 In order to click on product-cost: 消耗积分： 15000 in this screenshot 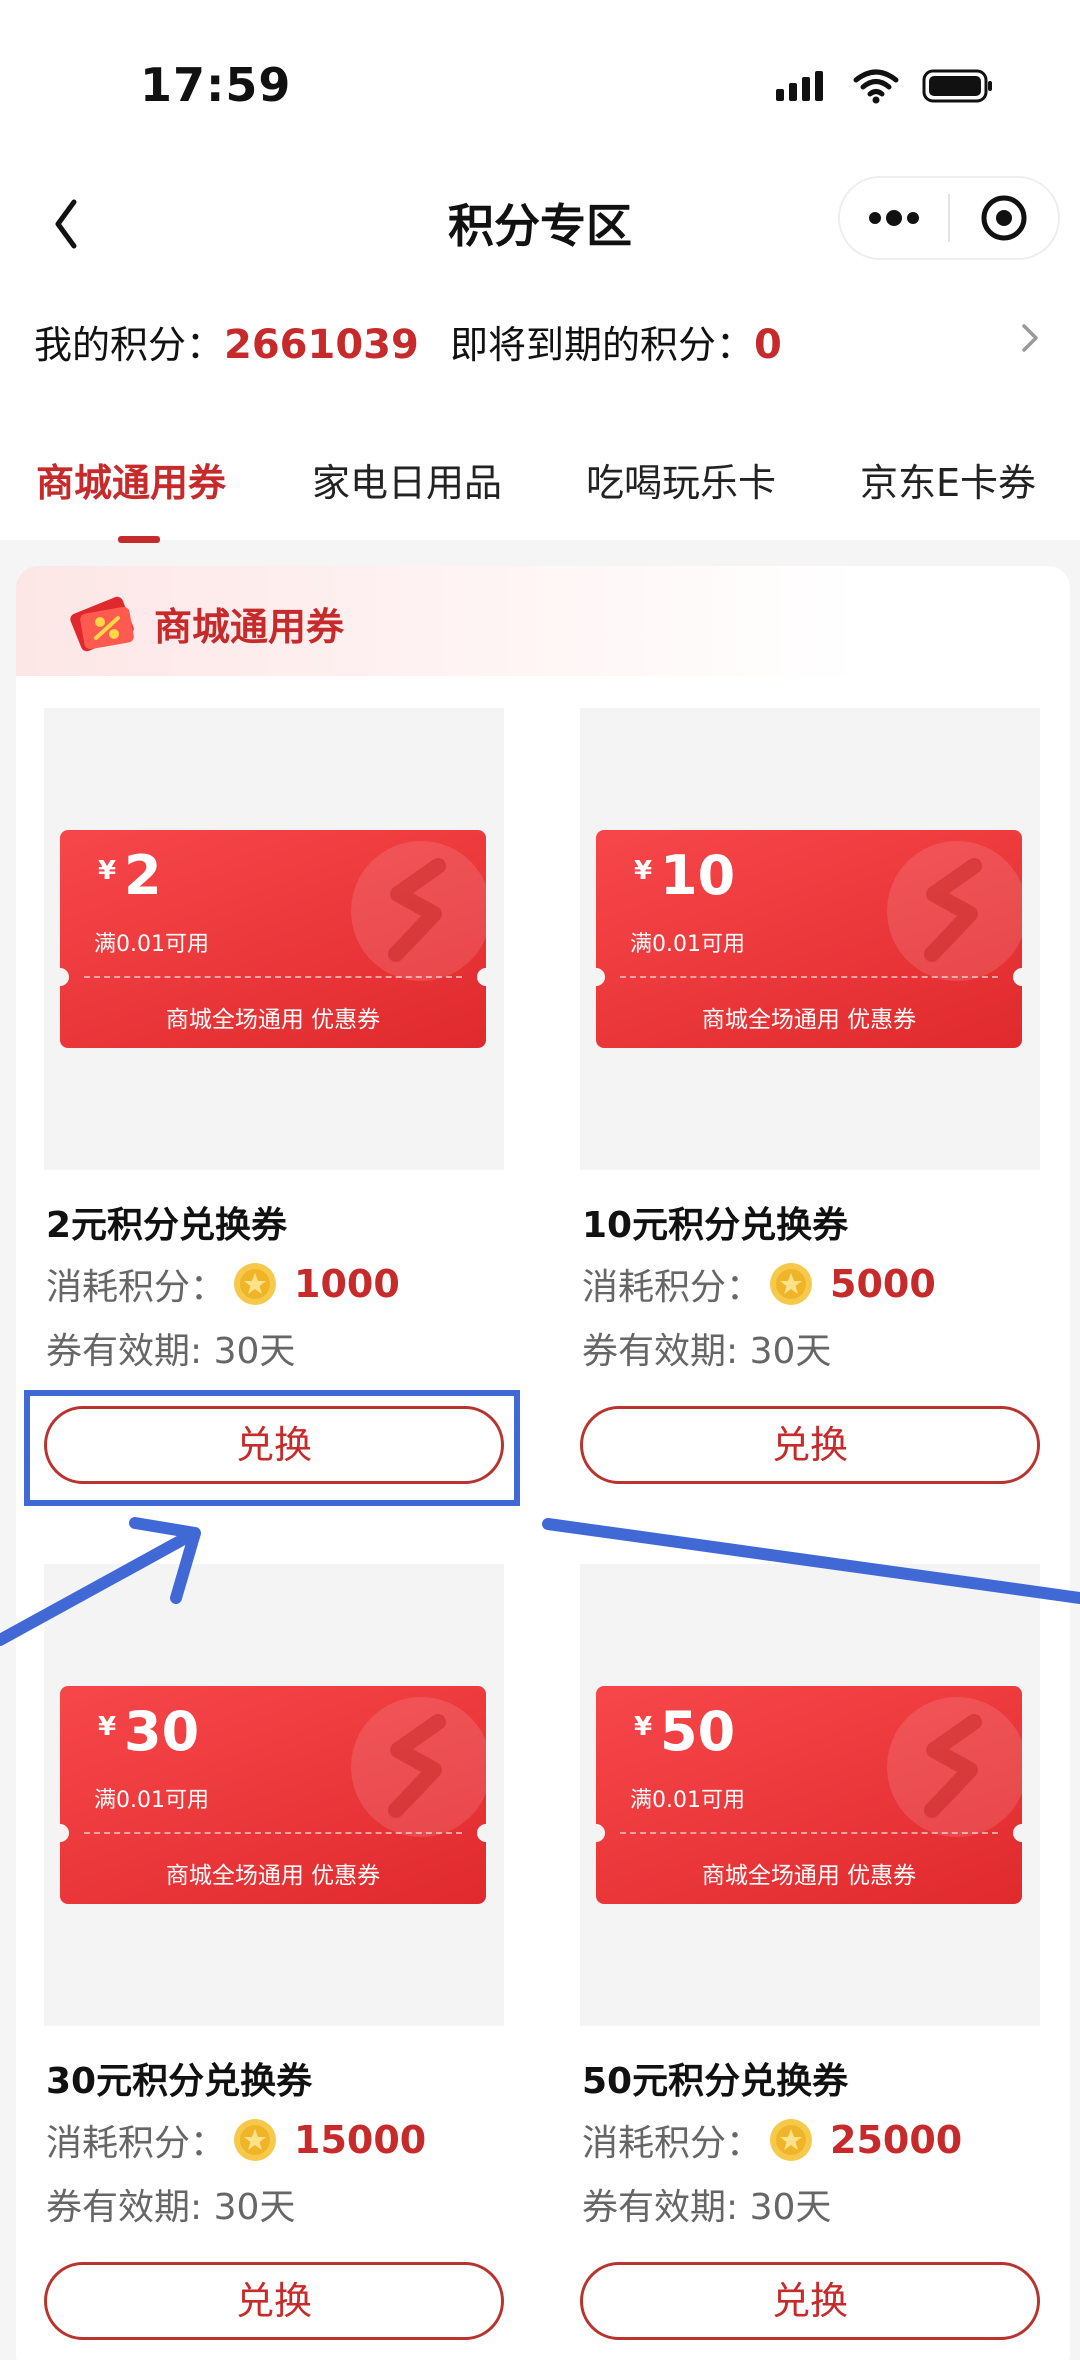, I will do `click(236, 2140)`.